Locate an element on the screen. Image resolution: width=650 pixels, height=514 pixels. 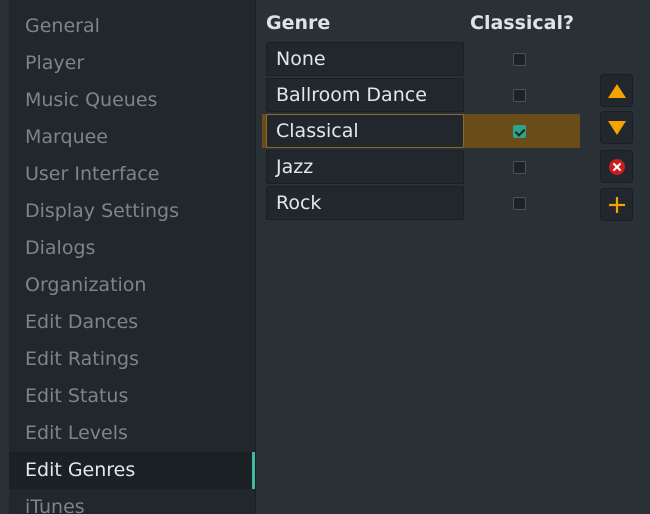
genre-name-field: Ballroom Dance is located at coordinates (365, 95).